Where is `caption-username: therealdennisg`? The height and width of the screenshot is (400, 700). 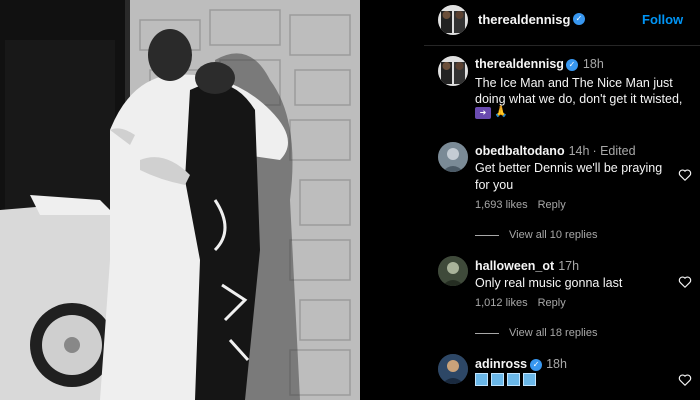 caption-username: therealdennisg is located at coordinates (519, 64).